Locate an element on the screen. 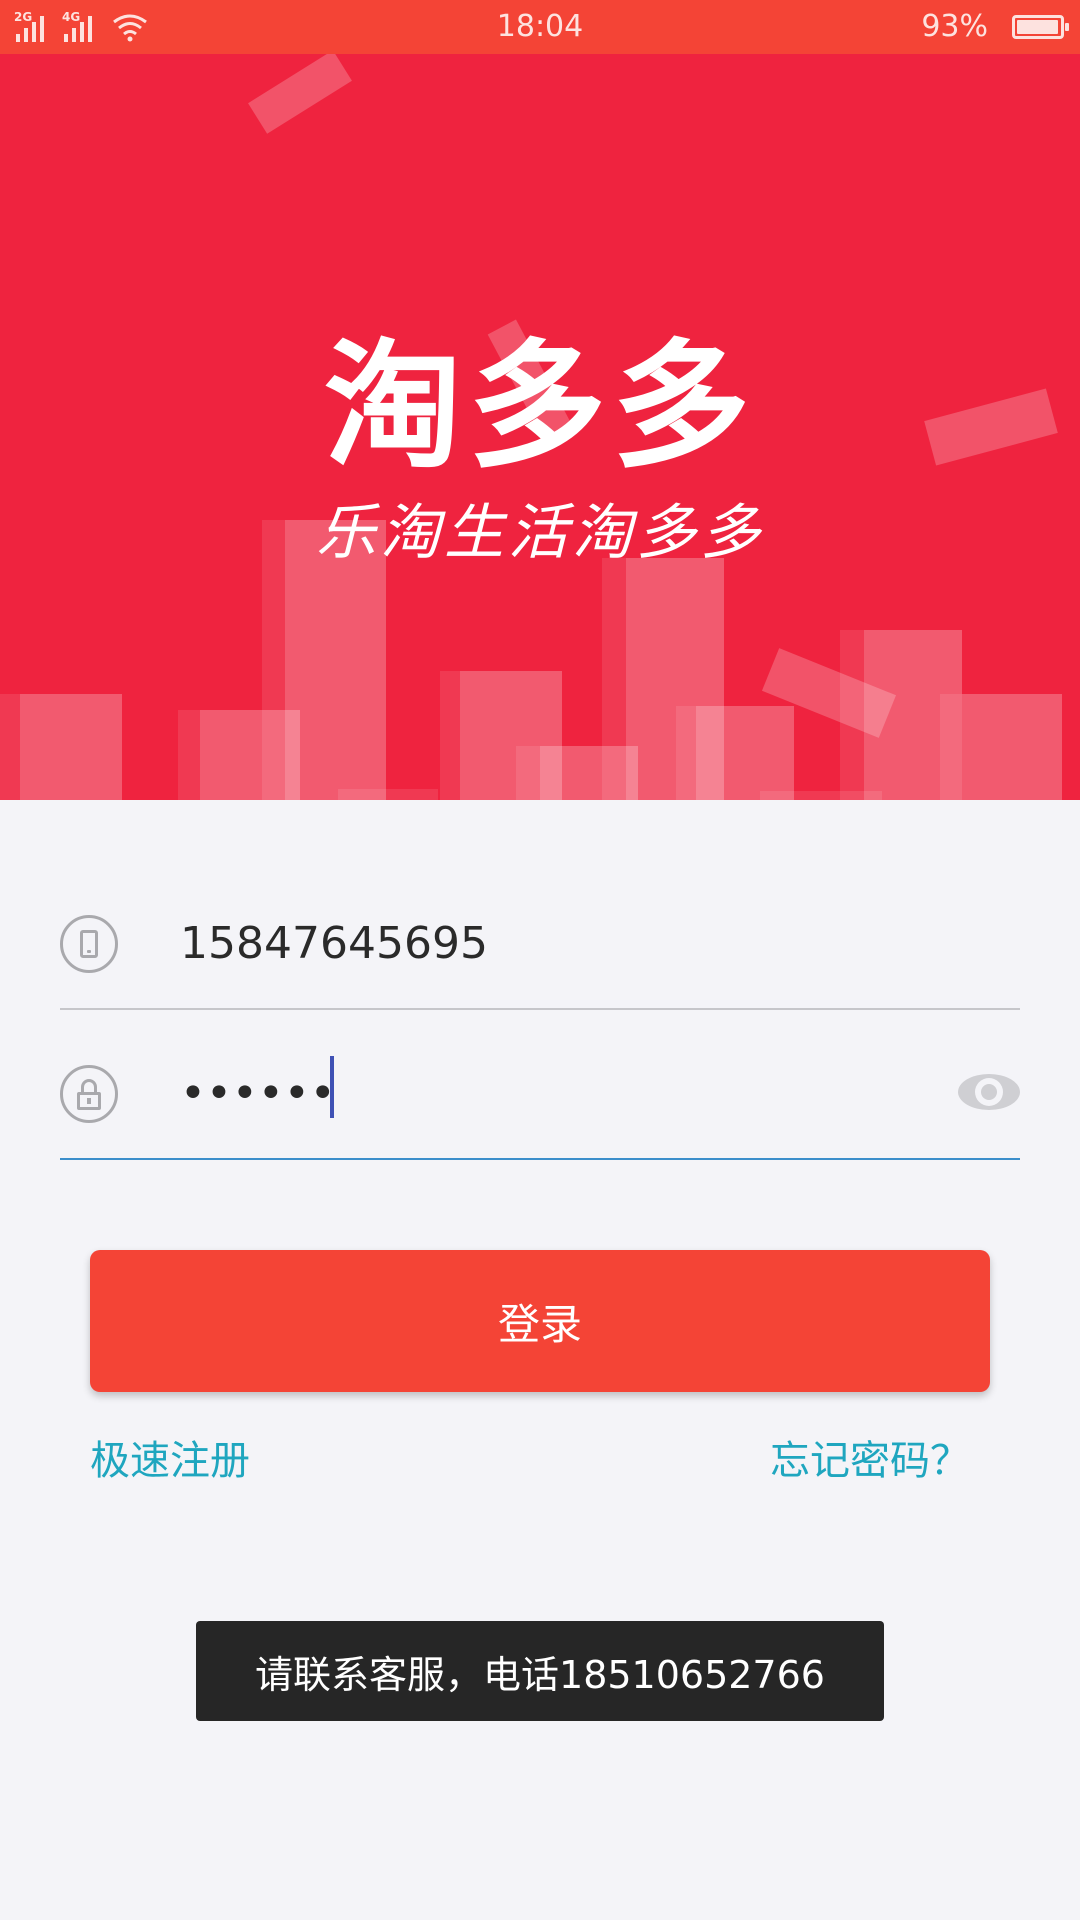  lock-icon is located at coordinates (89, 1094).